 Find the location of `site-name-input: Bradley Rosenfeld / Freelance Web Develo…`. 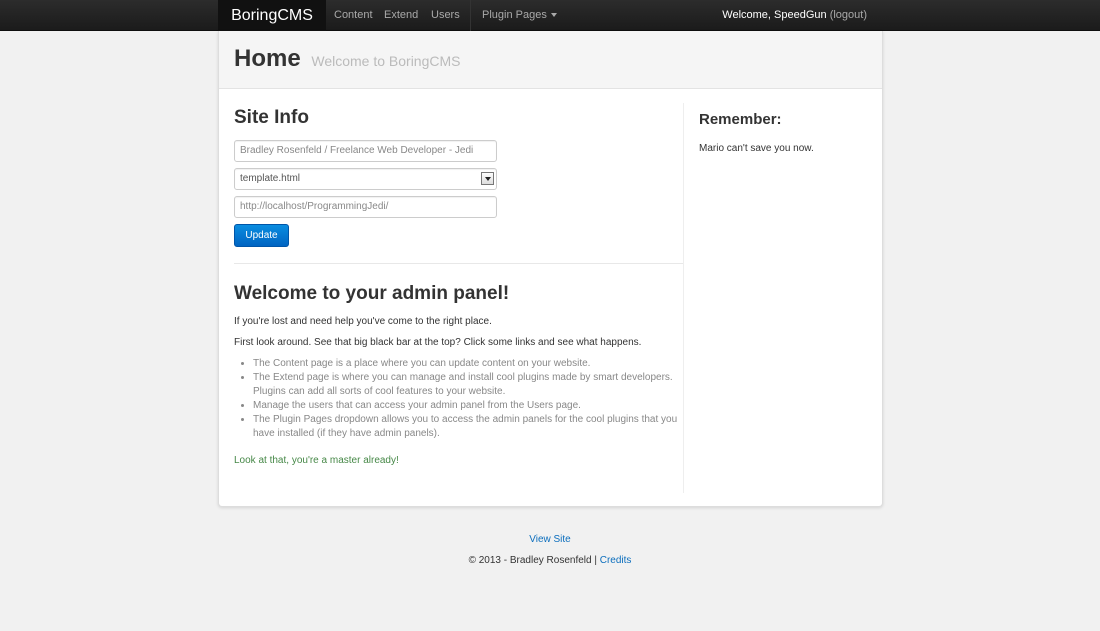

site-name-input: Bradley Rosenfeld / Freelance Web Develo… is located at coordinates (365, 151).